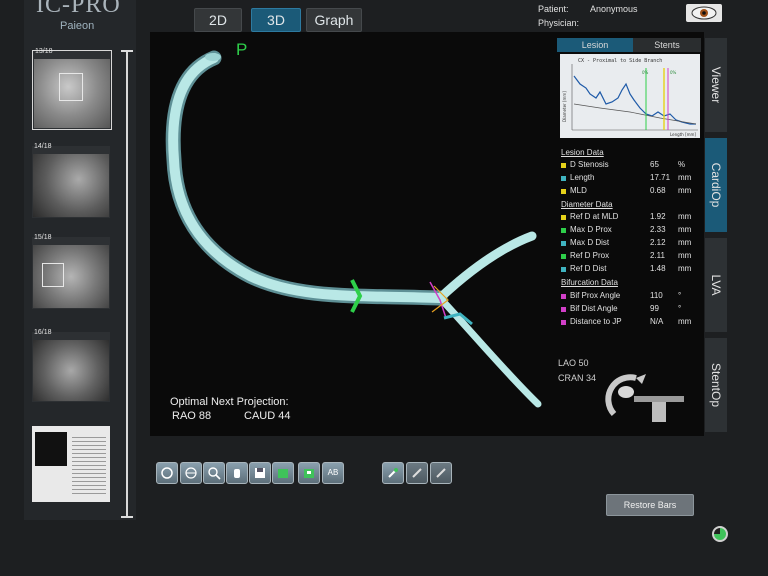  What do you see at coordinates (658, 229) in the screenshot?
I see `diameter-data-value: 2.33` at bounding box center [658, 229].